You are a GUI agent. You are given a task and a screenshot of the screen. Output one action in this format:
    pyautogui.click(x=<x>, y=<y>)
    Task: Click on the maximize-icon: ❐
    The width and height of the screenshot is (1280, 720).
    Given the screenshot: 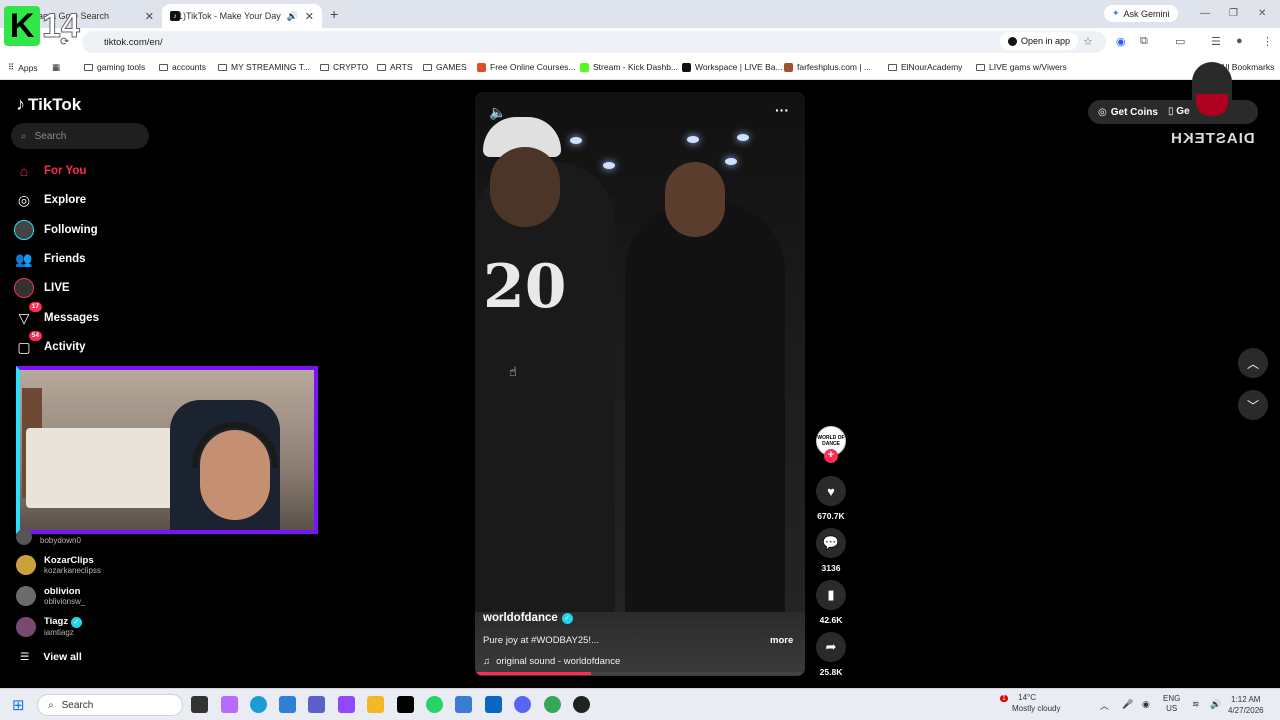 What is the action you would take?
    pyautogui.click(x=1233, y=13)
    